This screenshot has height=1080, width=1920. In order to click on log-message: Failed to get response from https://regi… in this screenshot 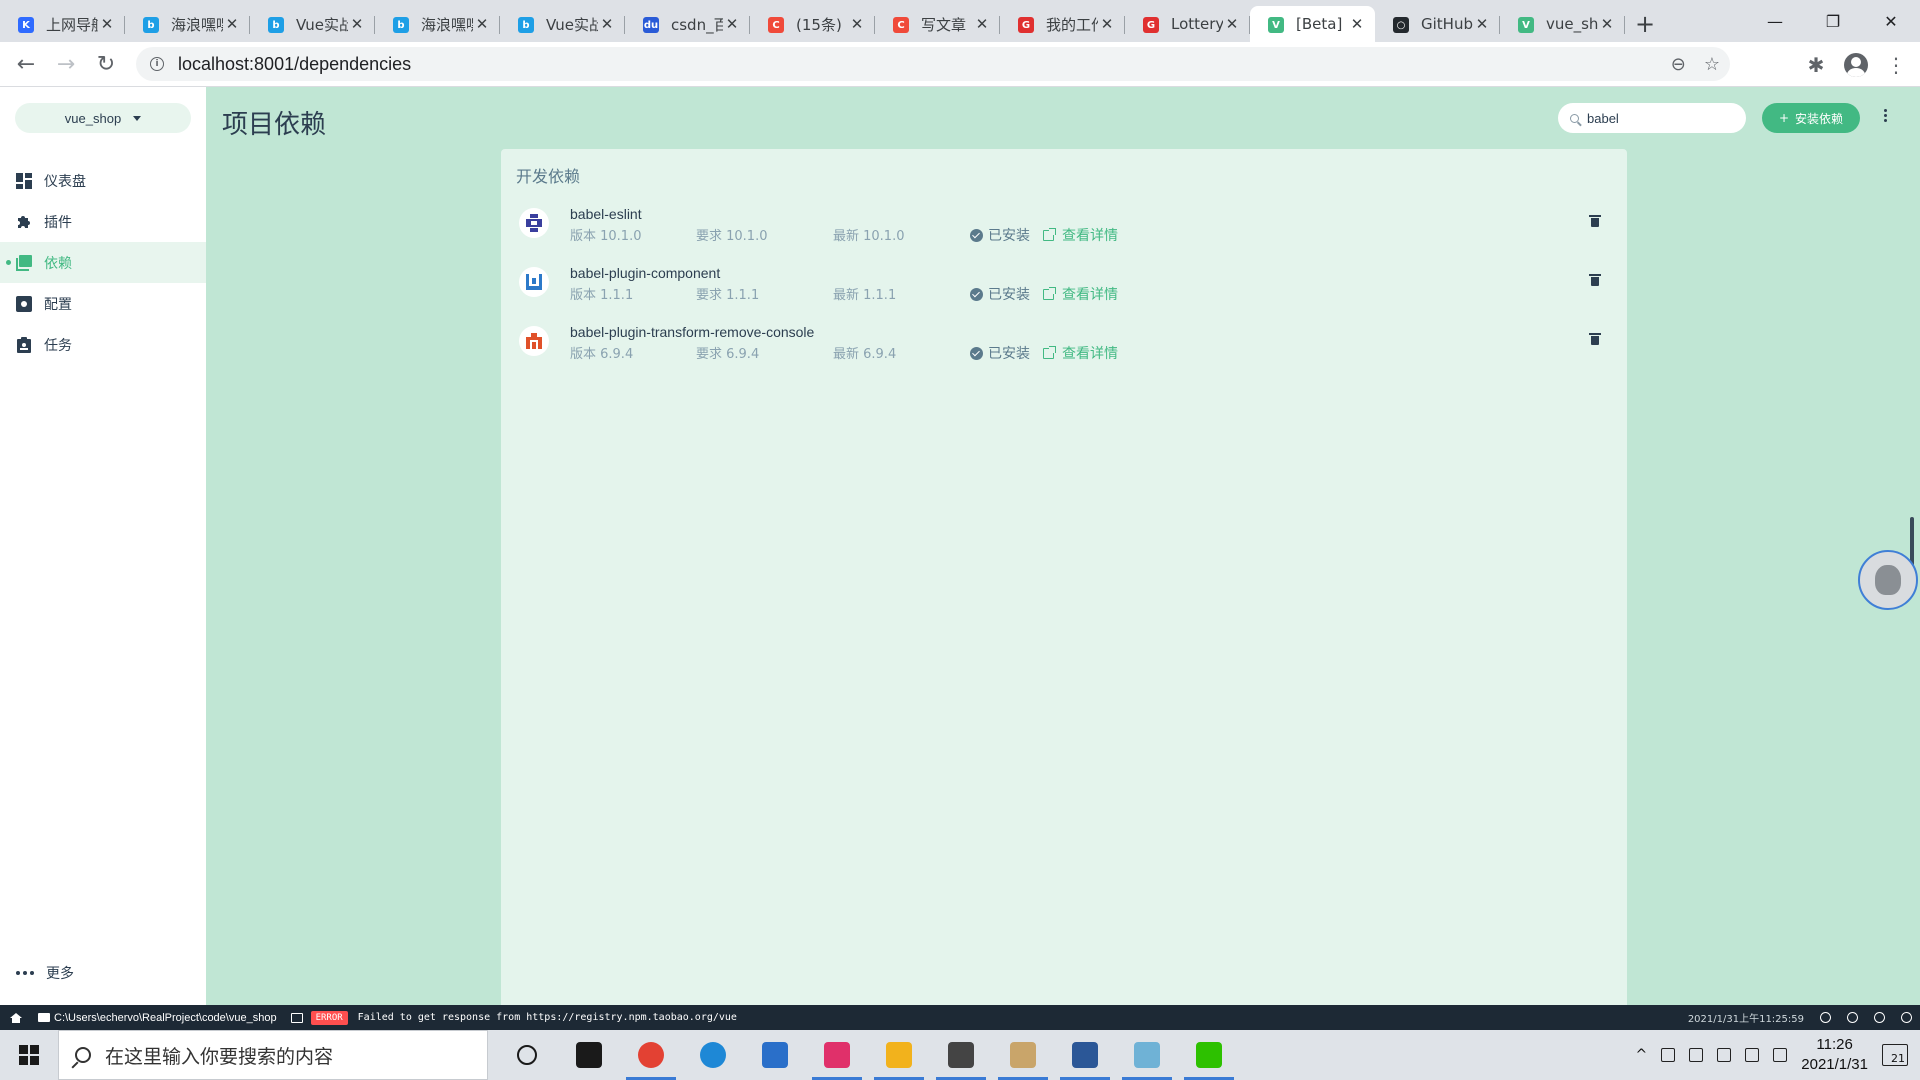, I will do `click(547, 1017)`.